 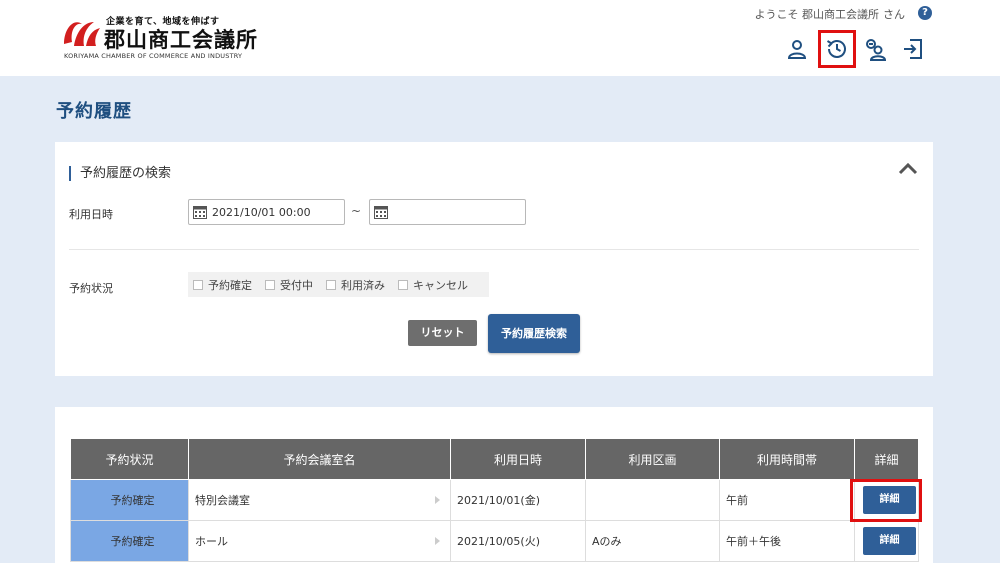 What do you see at coordinates (129, 459) in the screenshot?
I see `column-header-status: 予約状況` at bounding box center [129, 459].